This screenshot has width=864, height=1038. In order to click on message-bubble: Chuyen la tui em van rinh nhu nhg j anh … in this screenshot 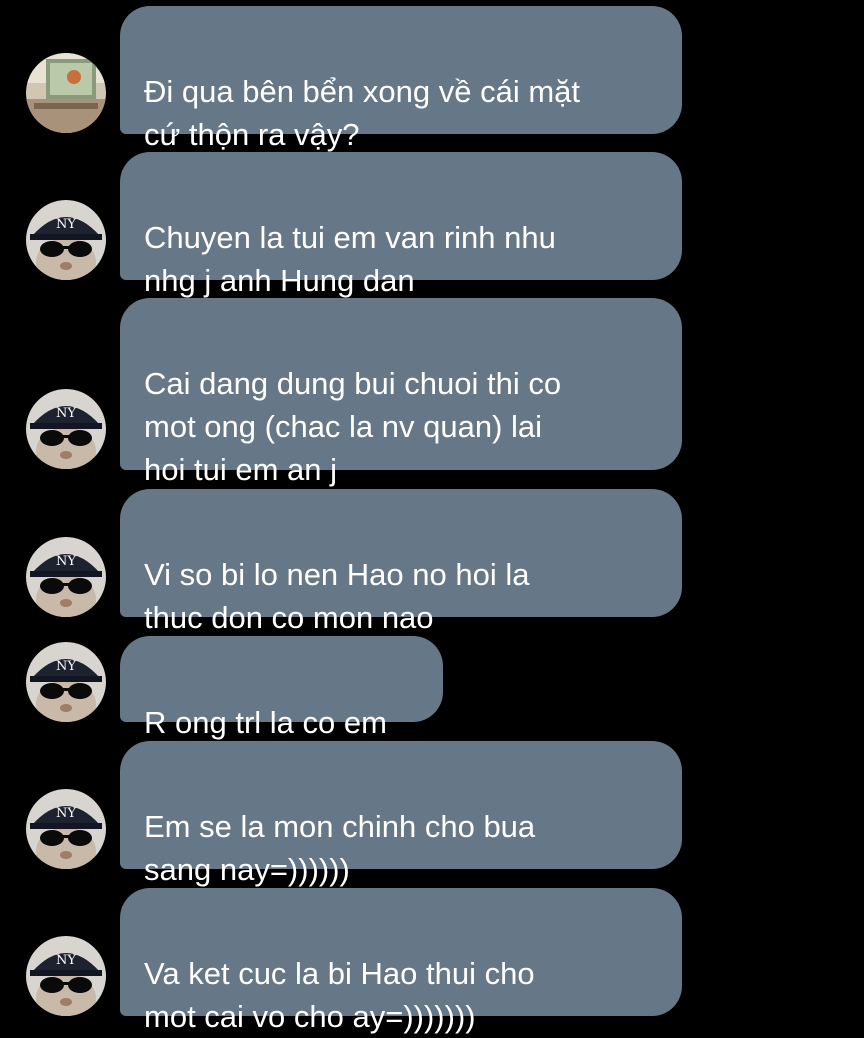, I will do `click(401, 225)`.